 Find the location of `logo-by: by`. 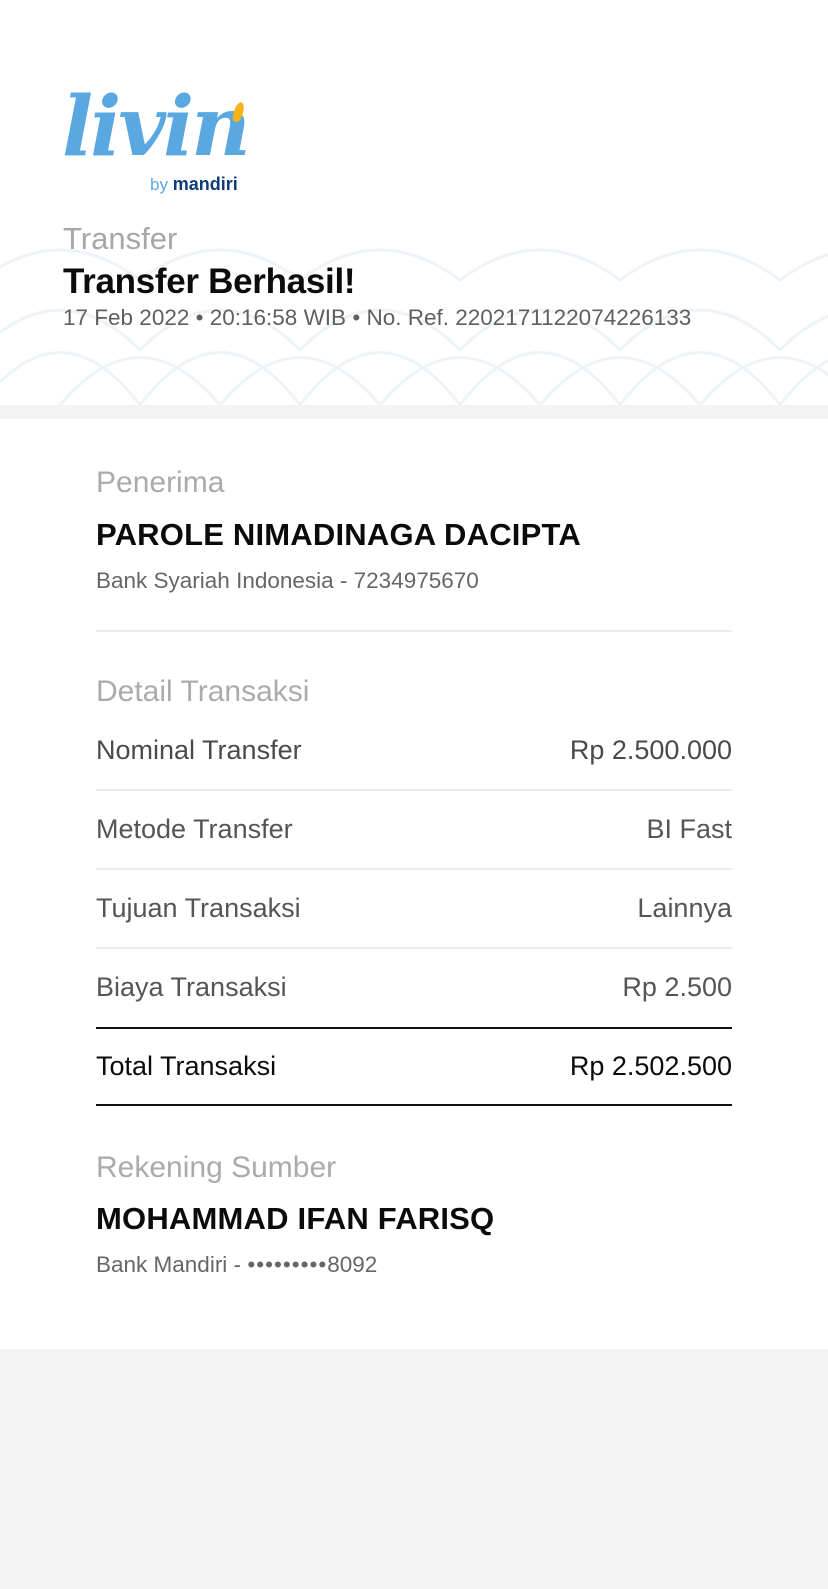

logo-by: by is located at coordinates (159, 184).